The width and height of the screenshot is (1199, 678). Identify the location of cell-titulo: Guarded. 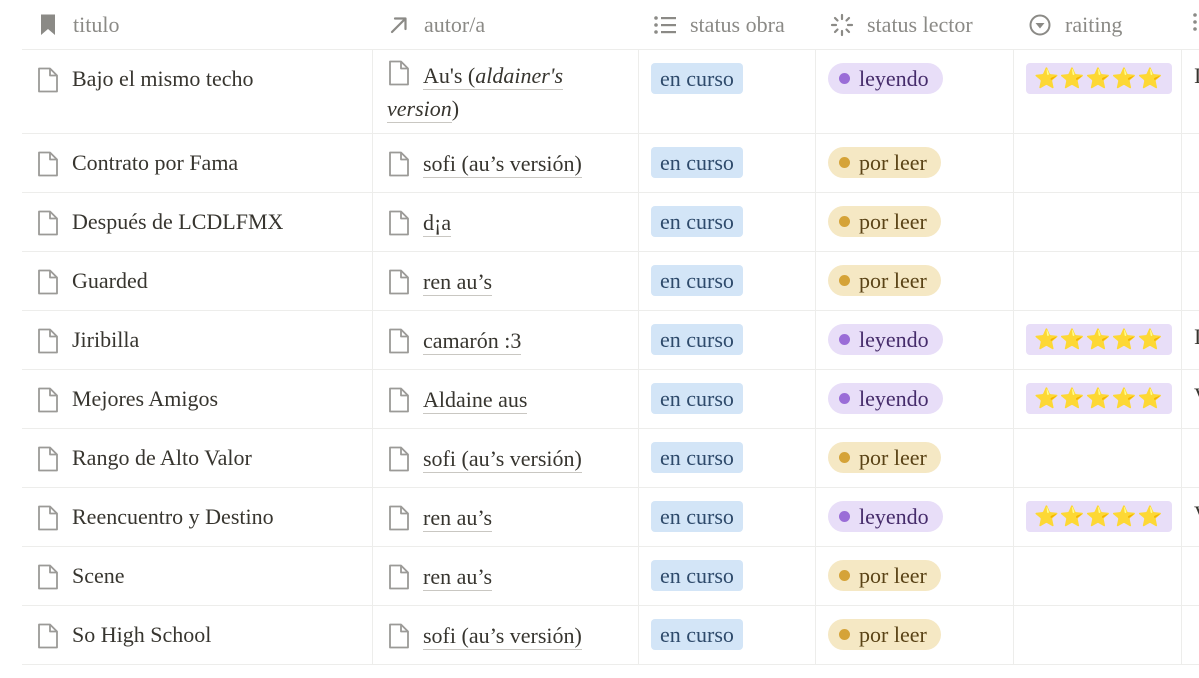
(197, 281).